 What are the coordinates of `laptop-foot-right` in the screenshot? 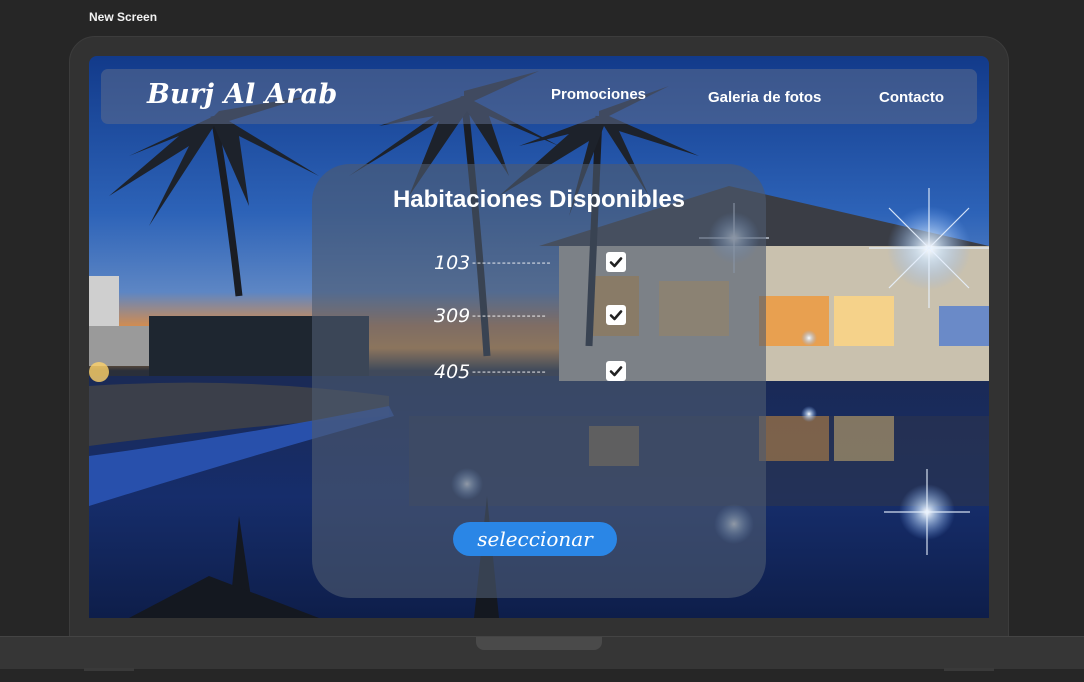 It's located at (969, 669).